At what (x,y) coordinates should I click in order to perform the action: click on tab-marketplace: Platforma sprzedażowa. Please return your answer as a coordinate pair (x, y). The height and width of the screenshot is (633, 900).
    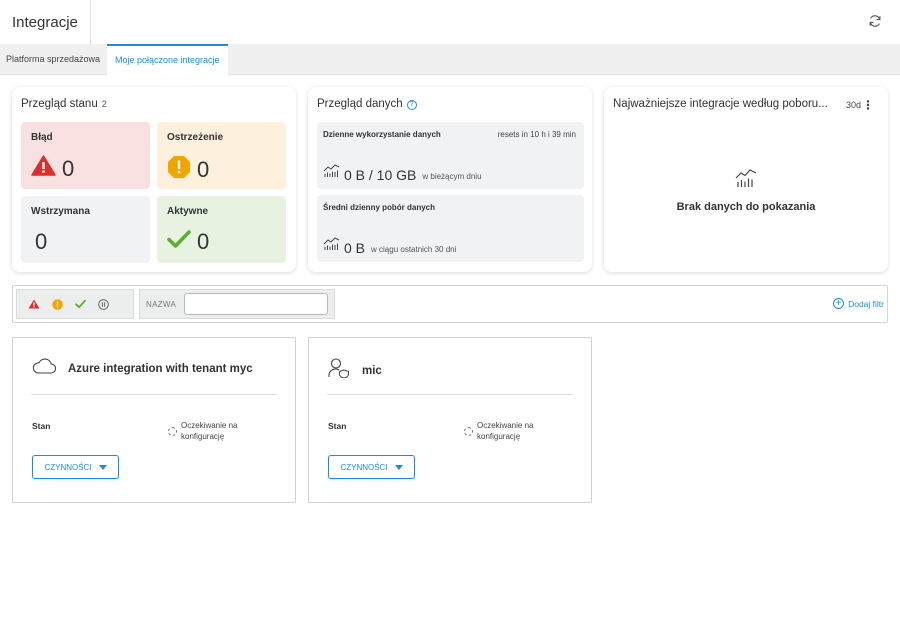
    Looking at the image, I should click on (53, 59).